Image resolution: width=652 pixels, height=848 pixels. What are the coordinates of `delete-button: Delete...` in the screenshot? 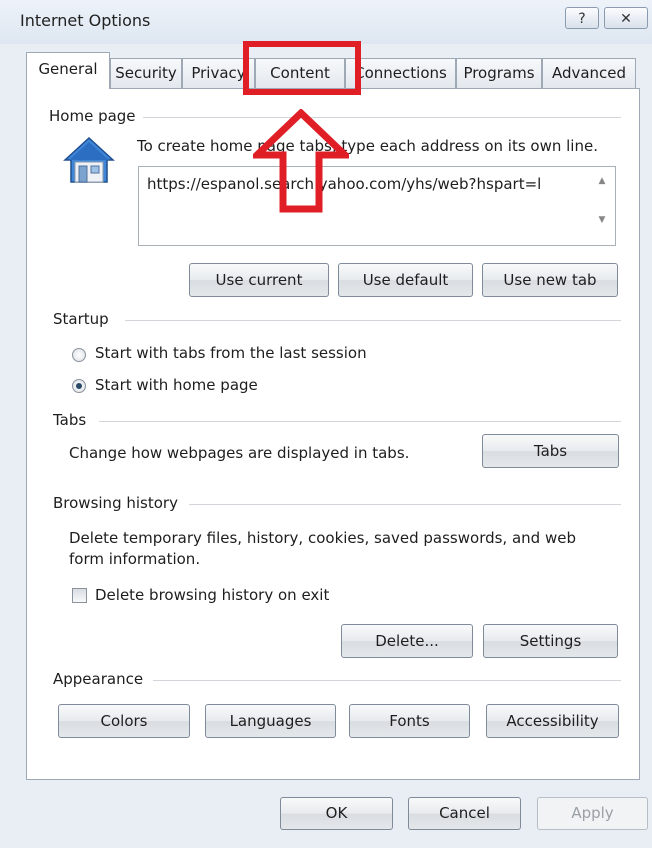 It's located at (407, 641).